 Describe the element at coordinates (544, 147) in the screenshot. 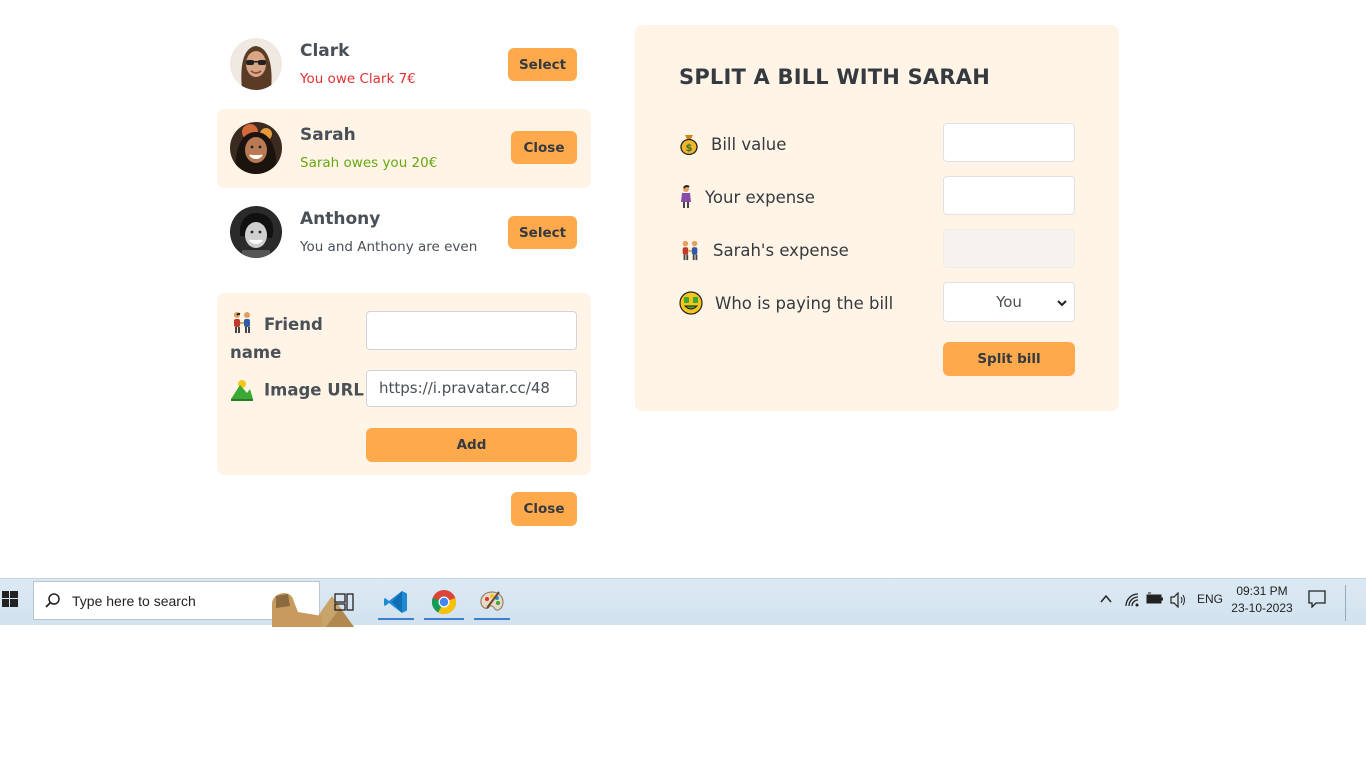

I see `close-sarah-button: Close` at that location.